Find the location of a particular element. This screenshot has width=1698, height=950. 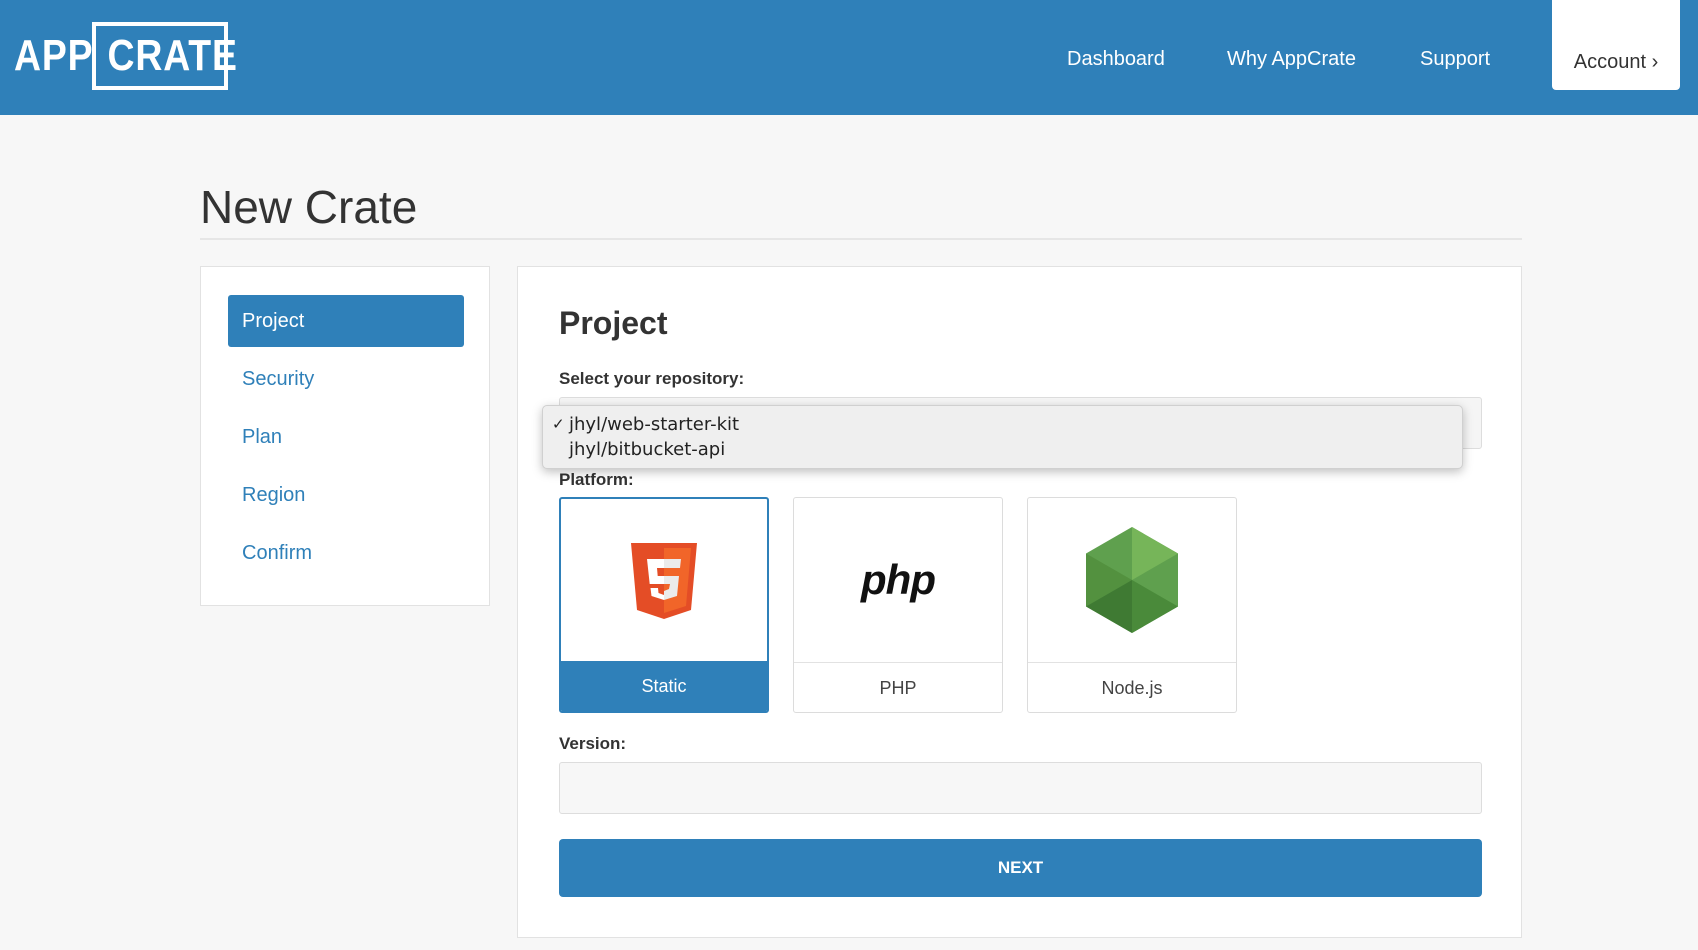

appcrate-logo: APP CRATE is located at coordinates (125, 56).